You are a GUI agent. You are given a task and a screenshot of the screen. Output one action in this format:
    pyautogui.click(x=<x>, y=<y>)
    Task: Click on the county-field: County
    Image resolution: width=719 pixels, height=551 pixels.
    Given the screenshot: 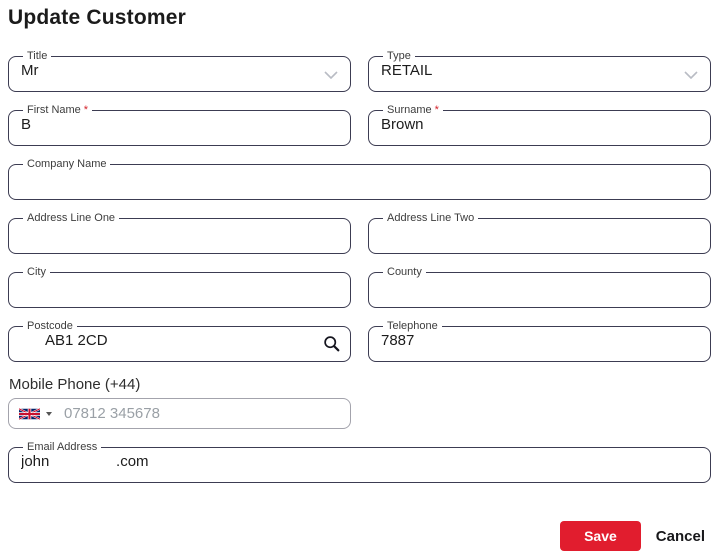 What is the action you would take?
    pyautogui.click(x=539, y=287)
    